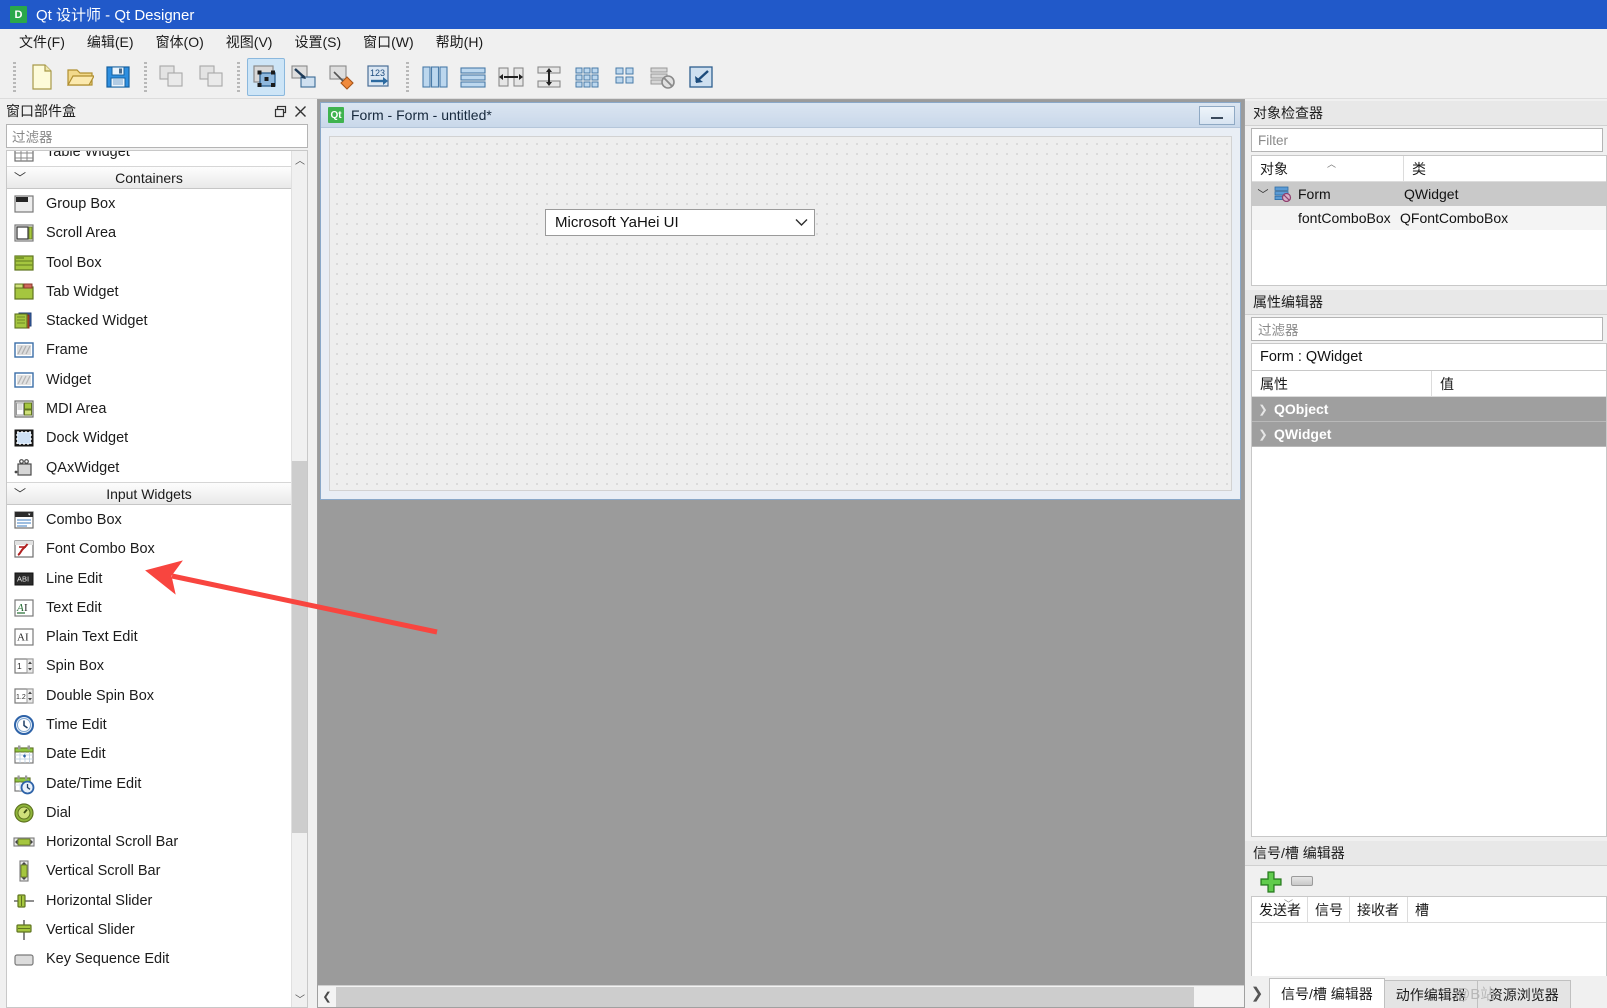 The image size is (1607, 1008). Describe the element at coordinates (149, 379) in the screenshot. I see `widget-item-widget: Widget` at that location.